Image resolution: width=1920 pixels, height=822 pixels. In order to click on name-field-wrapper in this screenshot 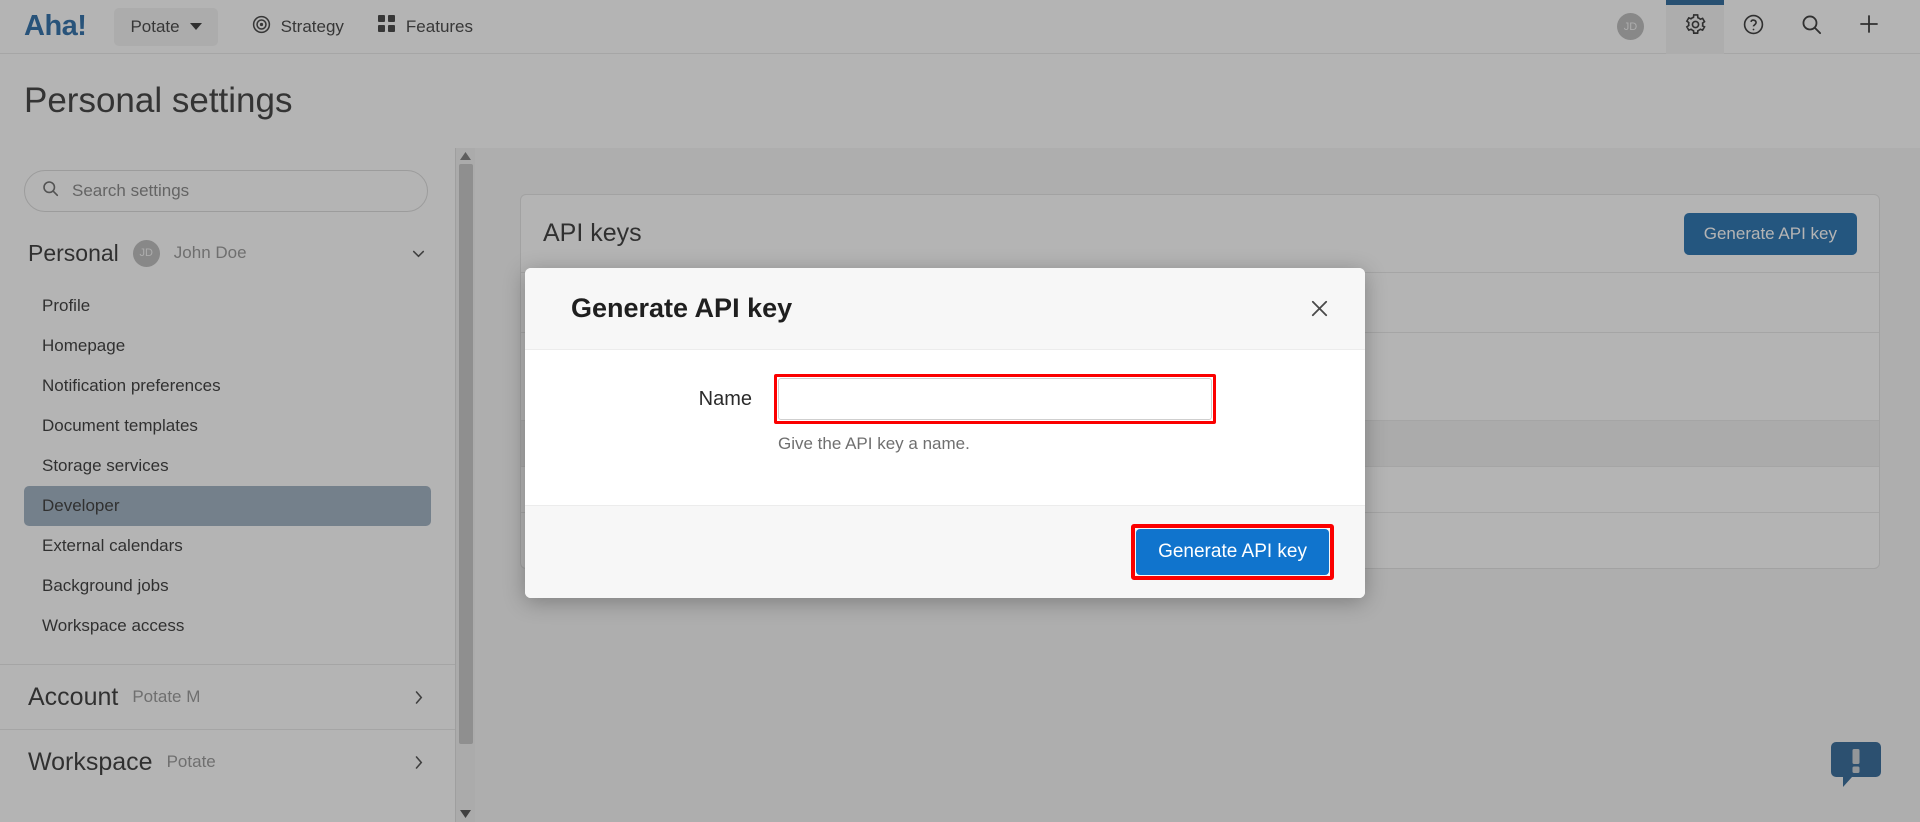, I will do `click(995, 399)`.